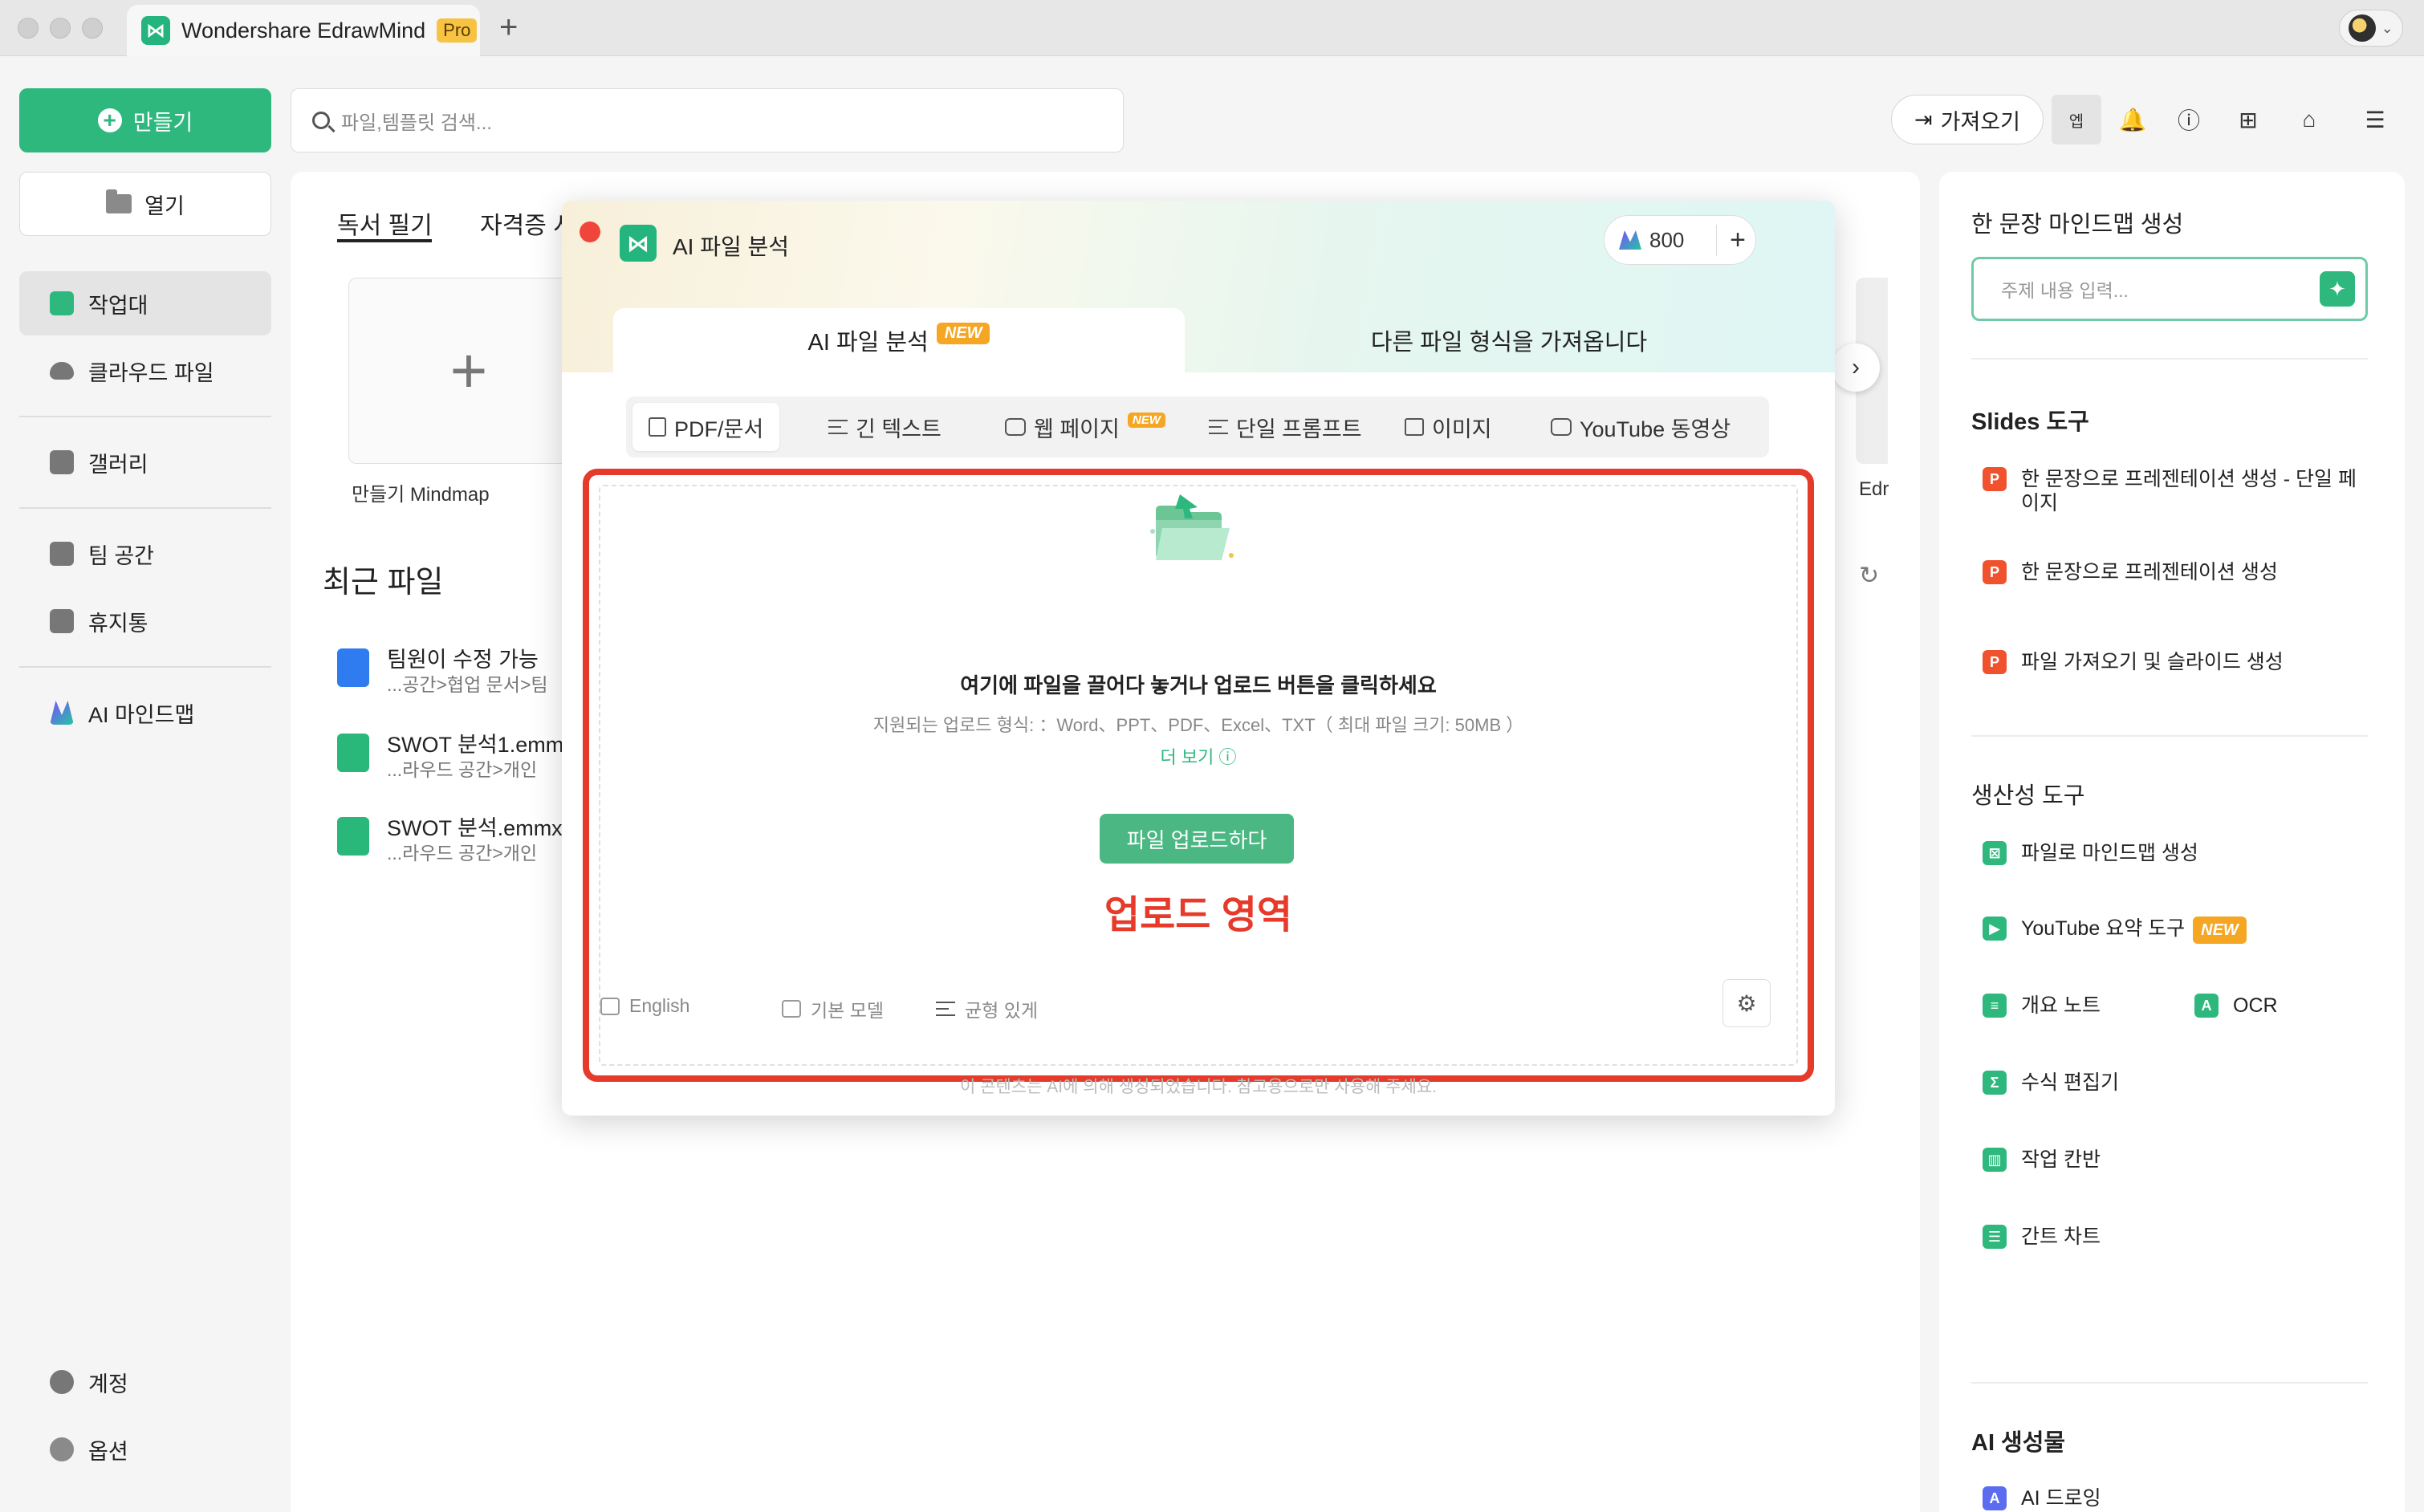 The image size is (2424, 1512). Describe the element at coordinates (2061, 1160) in the screenshot. I see `tool-label: 작업 칸반` at that location.